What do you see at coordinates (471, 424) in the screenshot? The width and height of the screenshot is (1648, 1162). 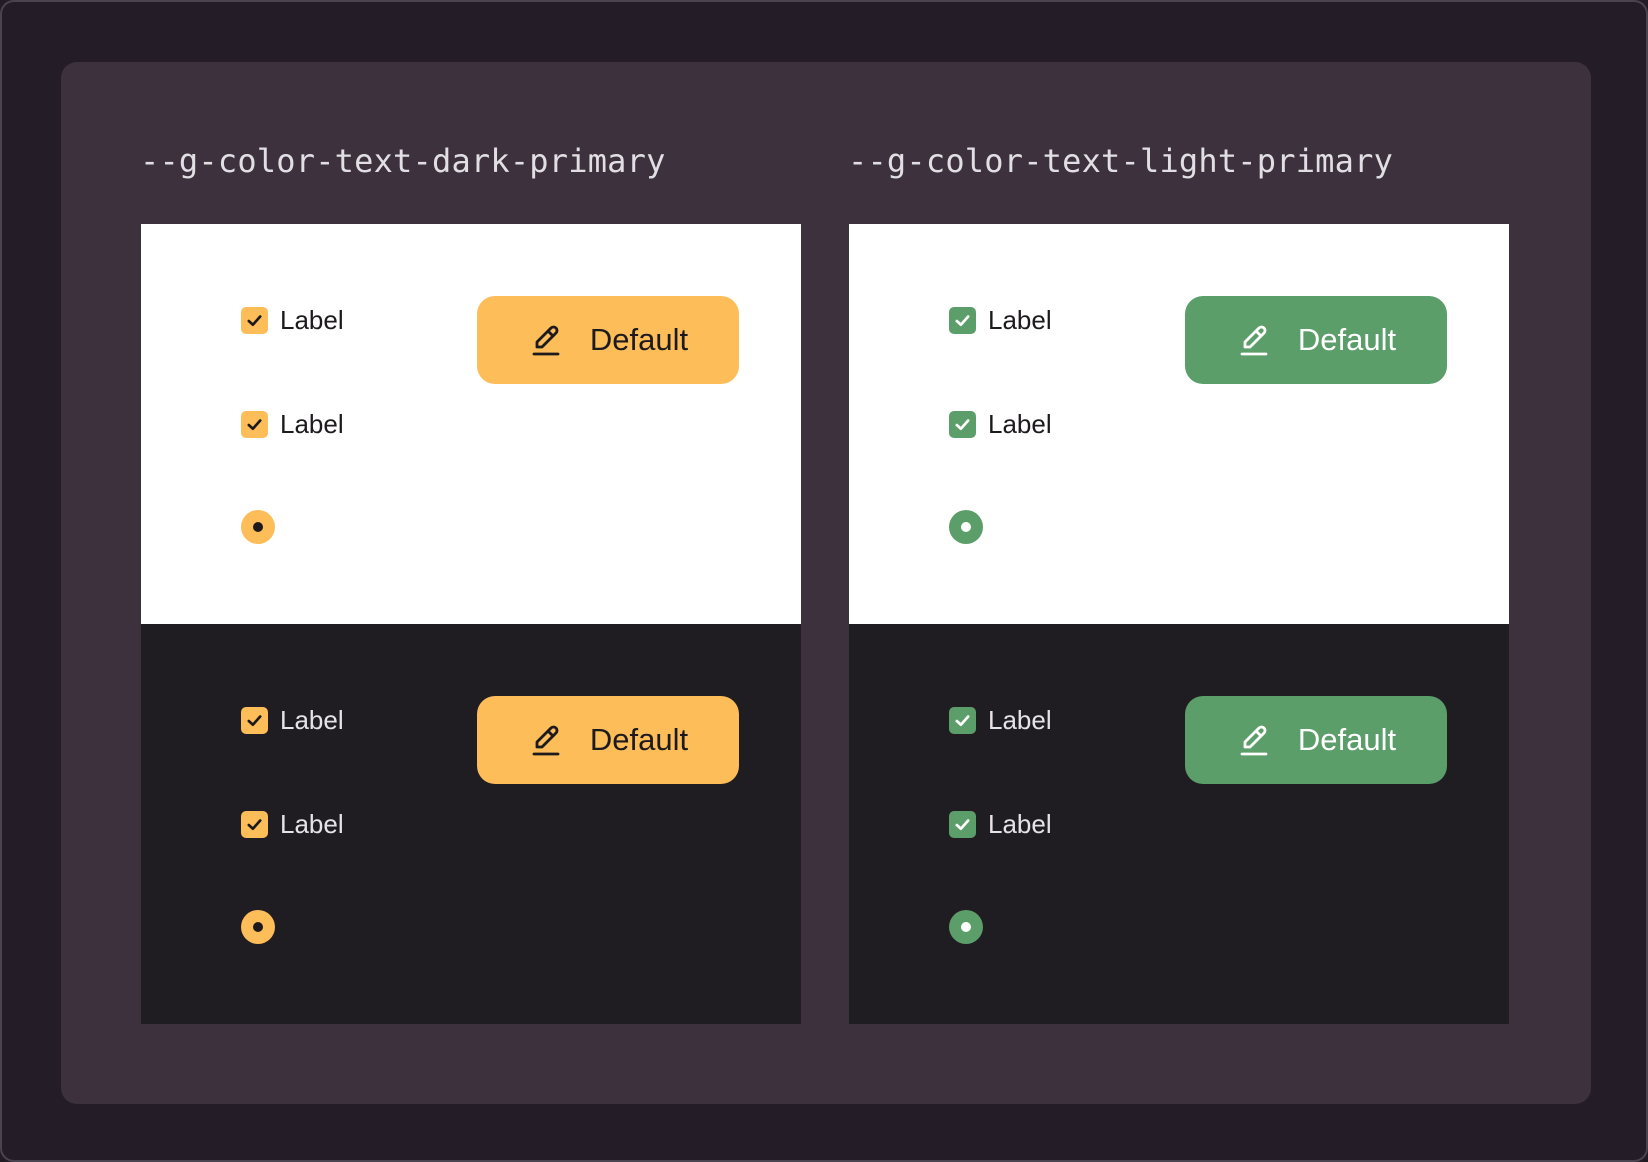 I see `preview-tile-light-dark-primary: Label Label Default` at bounding box center [471, 424].